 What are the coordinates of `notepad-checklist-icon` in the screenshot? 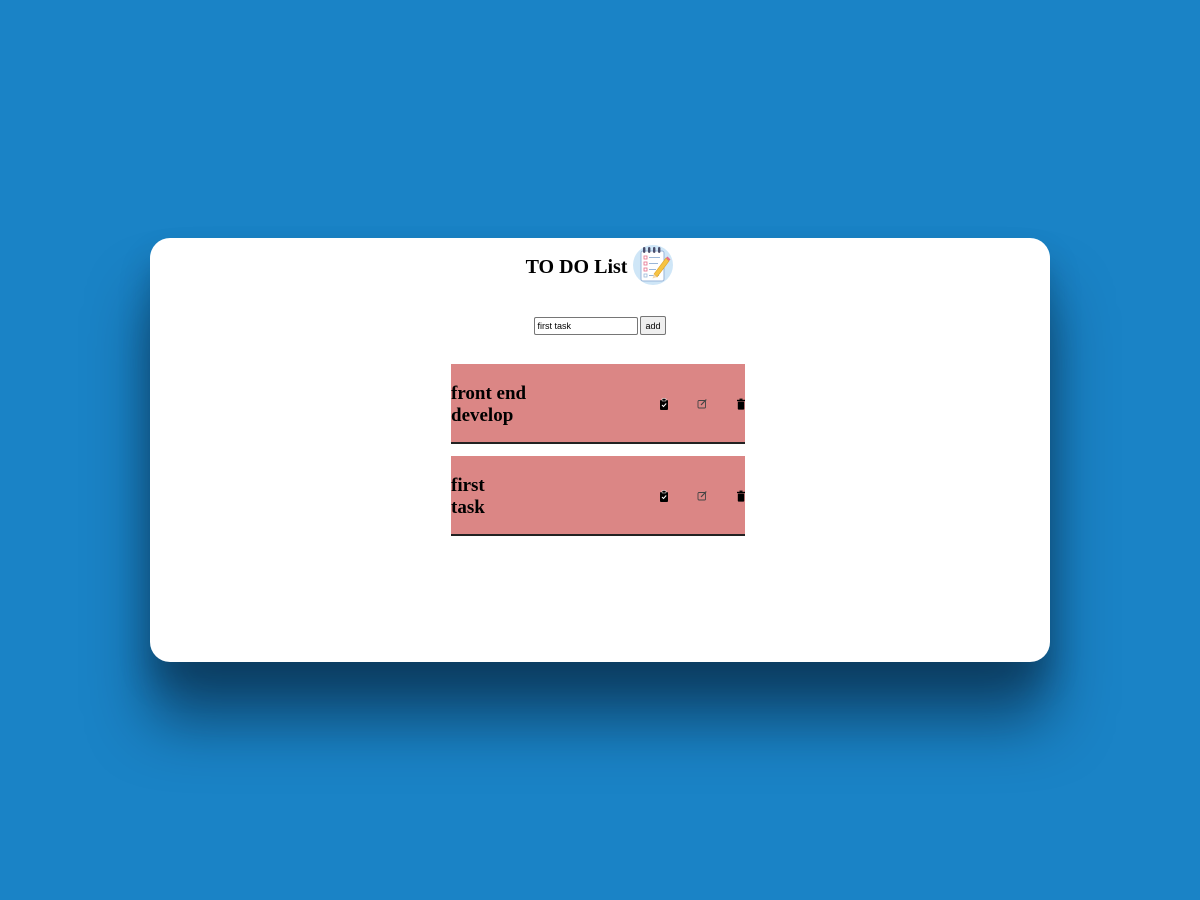 It's located at (653, 265).